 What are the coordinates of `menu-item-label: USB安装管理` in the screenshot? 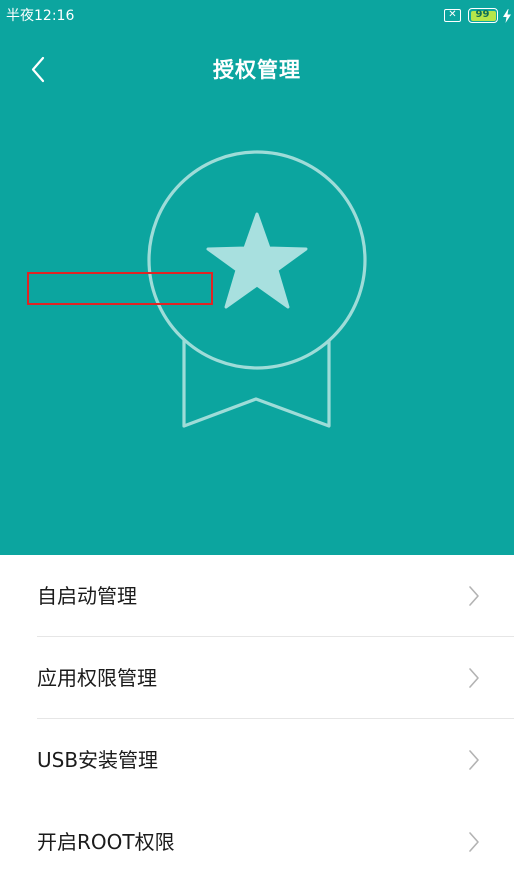 It's located at (98, 760).